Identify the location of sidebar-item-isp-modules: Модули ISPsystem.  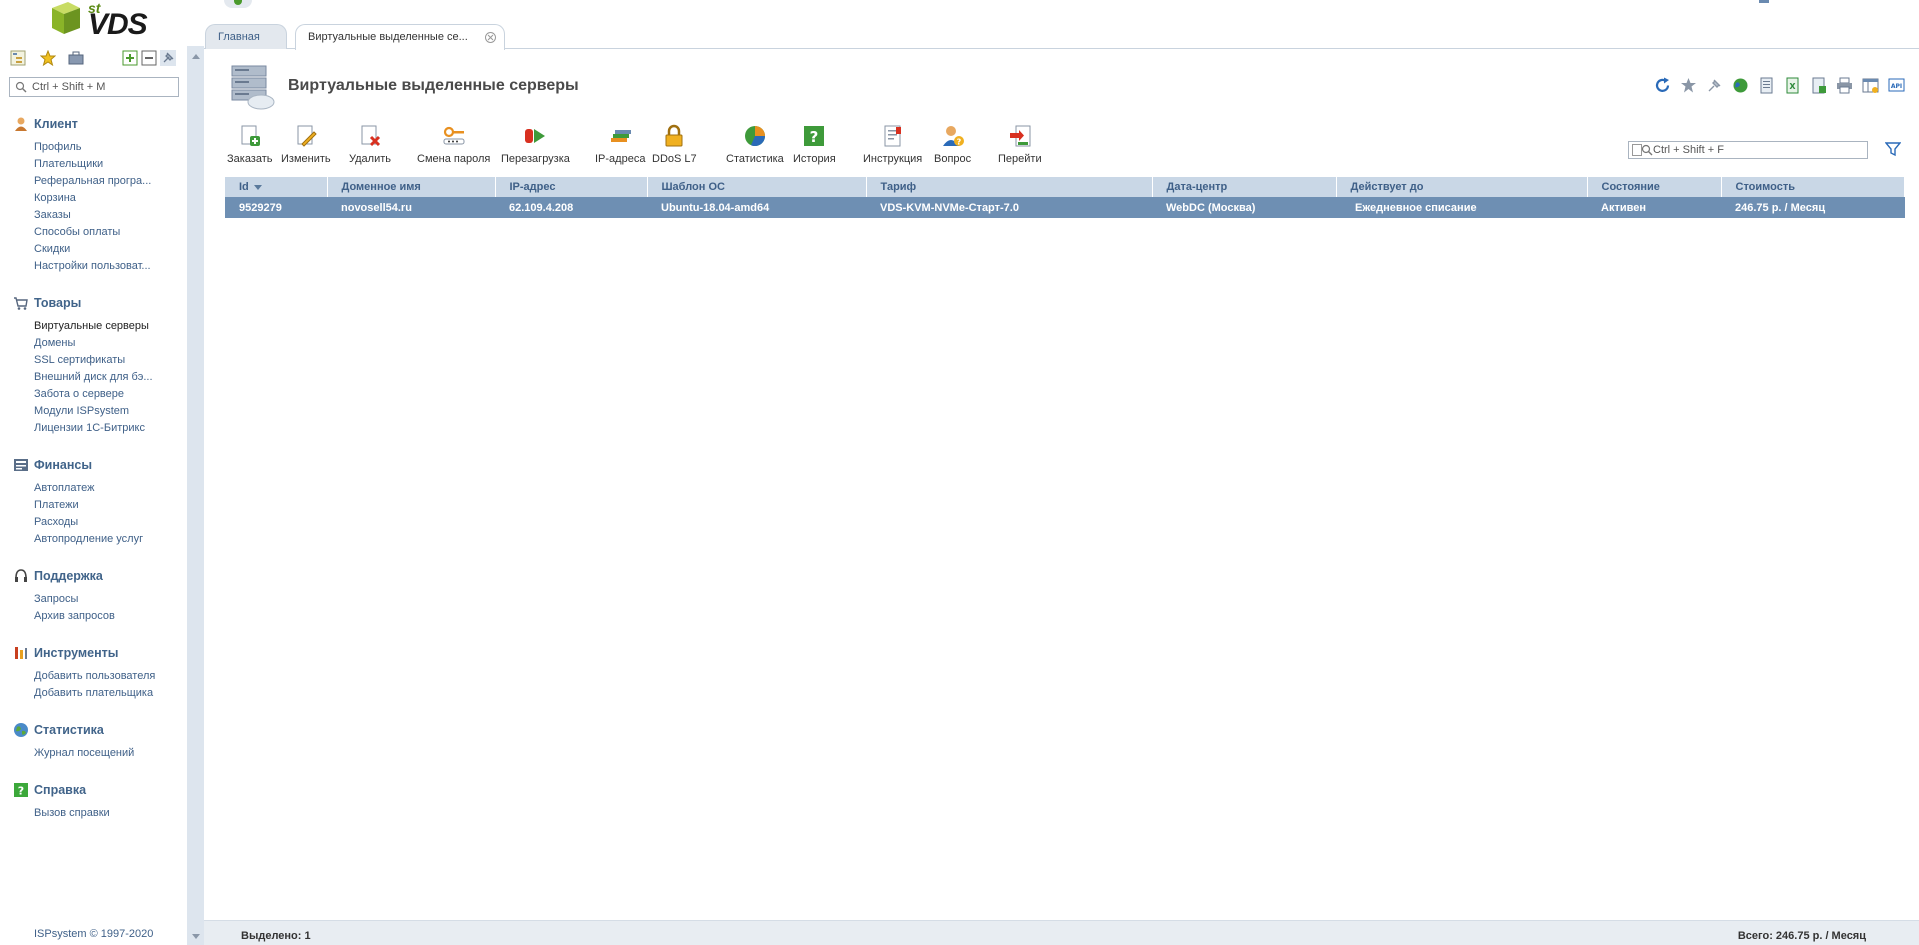
(93, 411).